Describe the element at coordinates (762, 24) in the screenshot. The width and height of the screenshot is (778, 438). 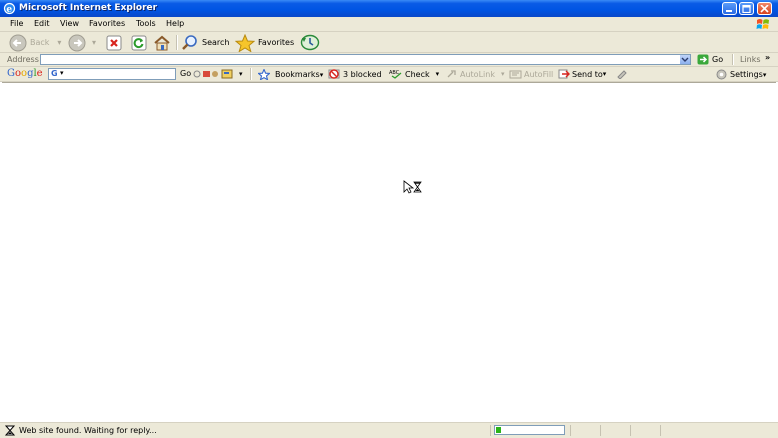
I see `windows-logo-icon` at that location.